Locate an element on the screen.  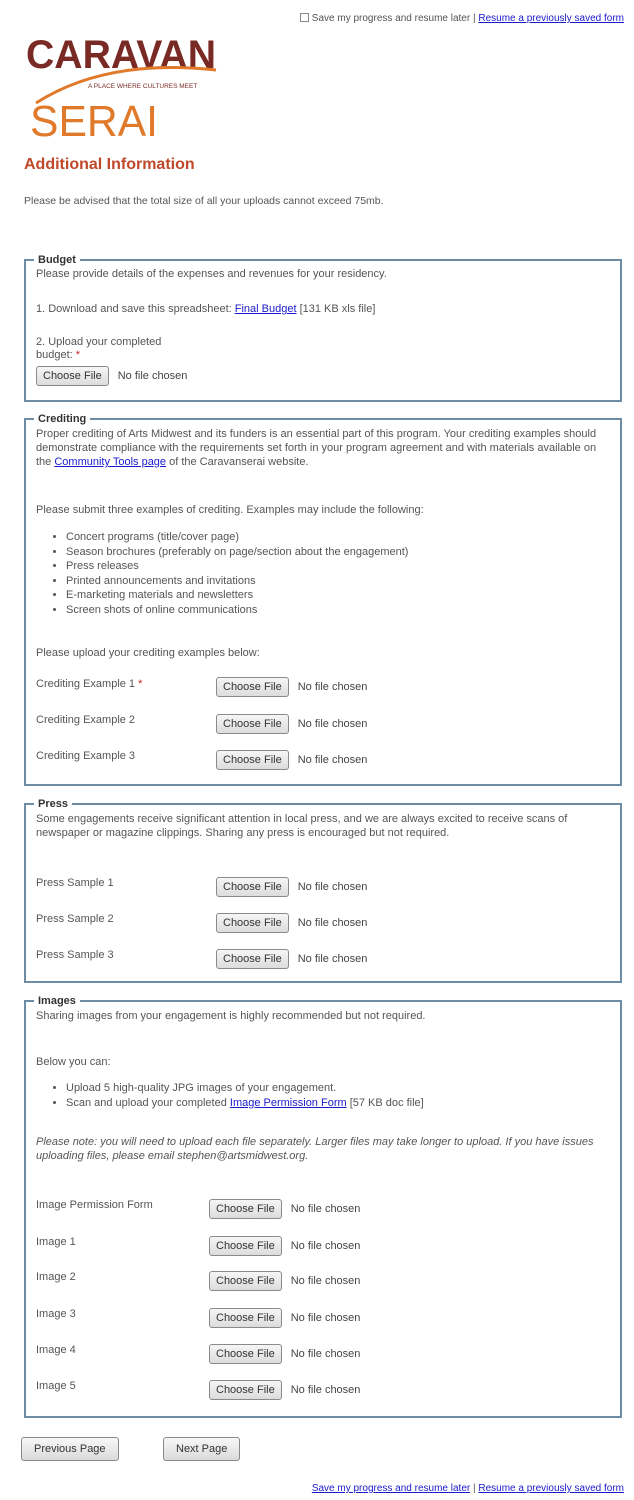
image-2-file-input: Choose File No file chosen is located at coordinates (284, 1281).